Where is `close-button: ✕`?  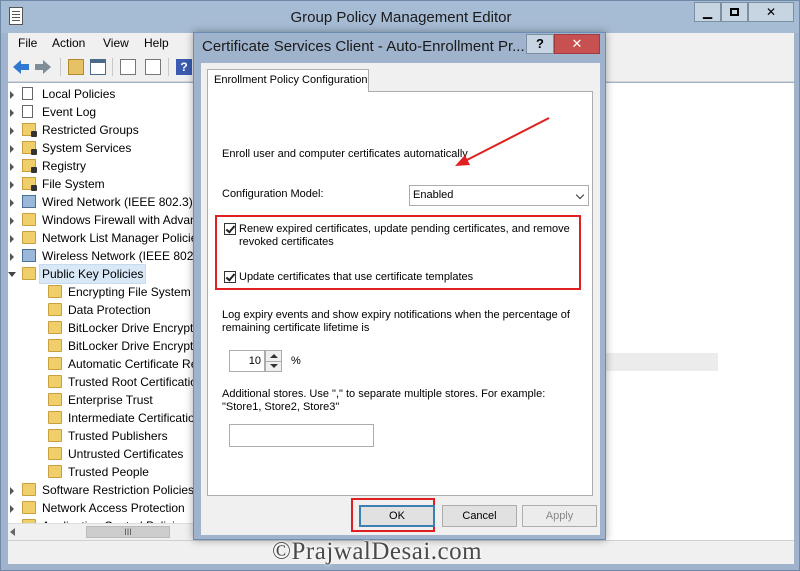 close-button: ✕ is located at coordinates (771, 12).